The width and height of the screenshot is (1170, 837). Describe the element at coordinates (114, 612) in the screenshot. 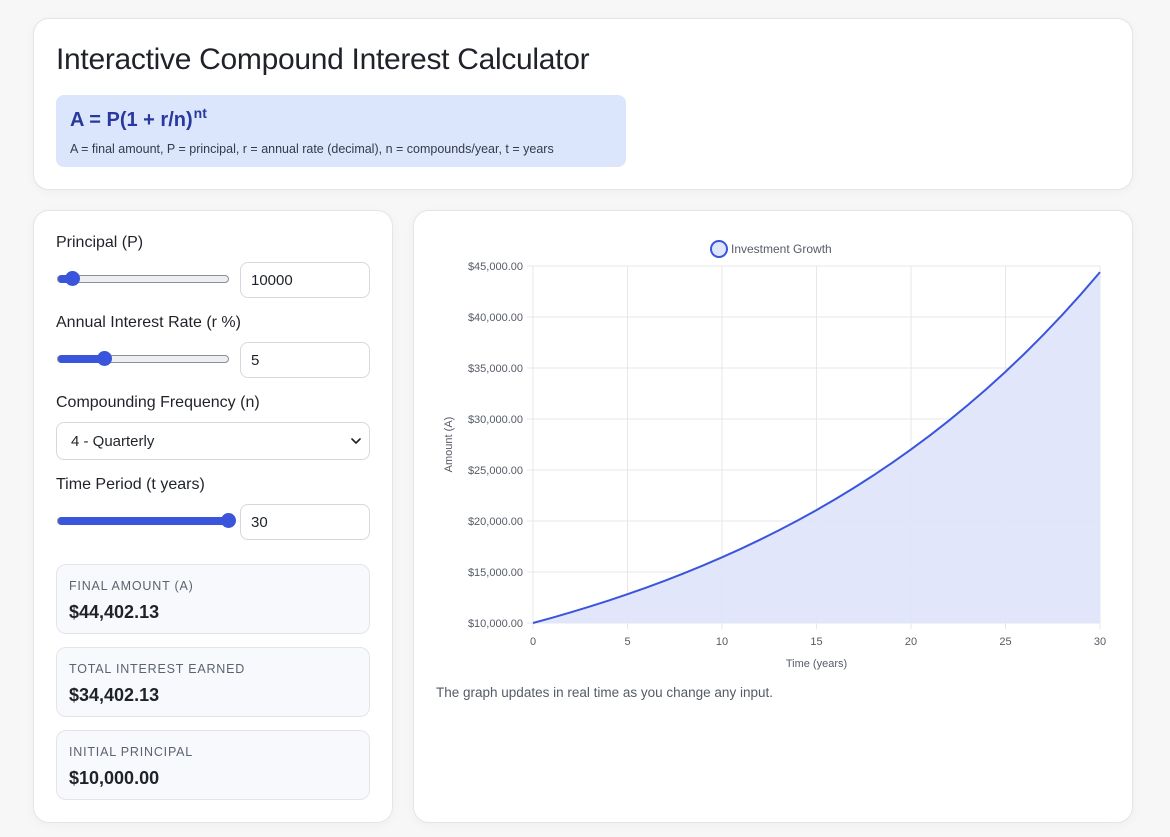

I see `final-amount-value: $44,402.13` at that location.